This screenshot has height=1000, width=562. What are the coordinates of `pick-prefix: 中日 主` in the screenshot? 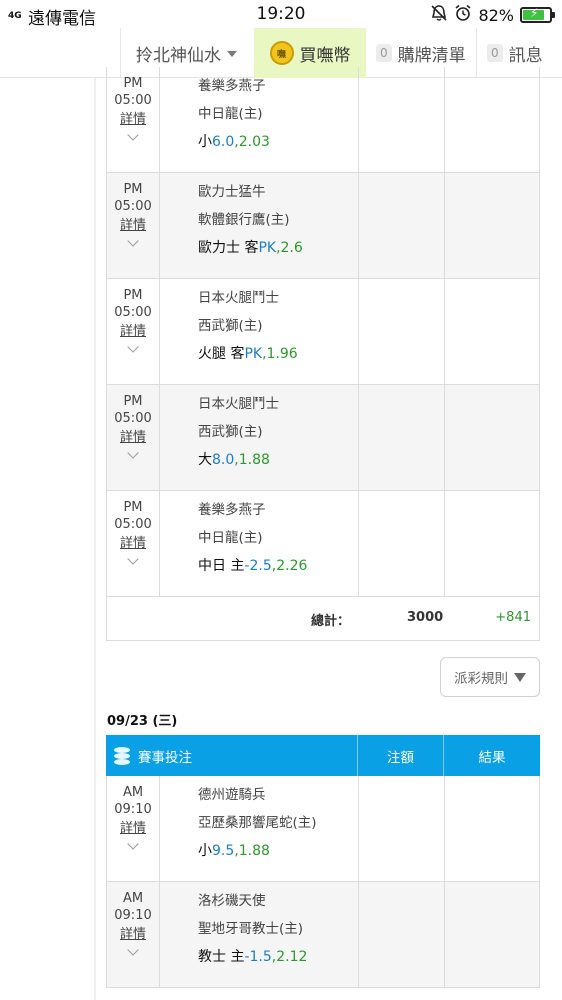 It's located at (221, 566).